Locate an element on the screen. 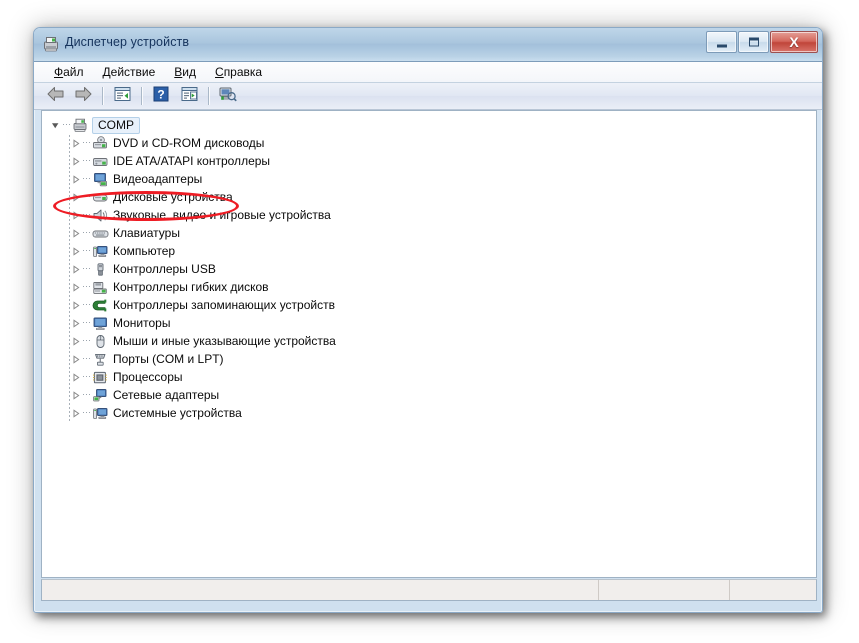 The width and height of the screenshot is (859, 643). ide-controller-icon is located at coordinates (100, 161).